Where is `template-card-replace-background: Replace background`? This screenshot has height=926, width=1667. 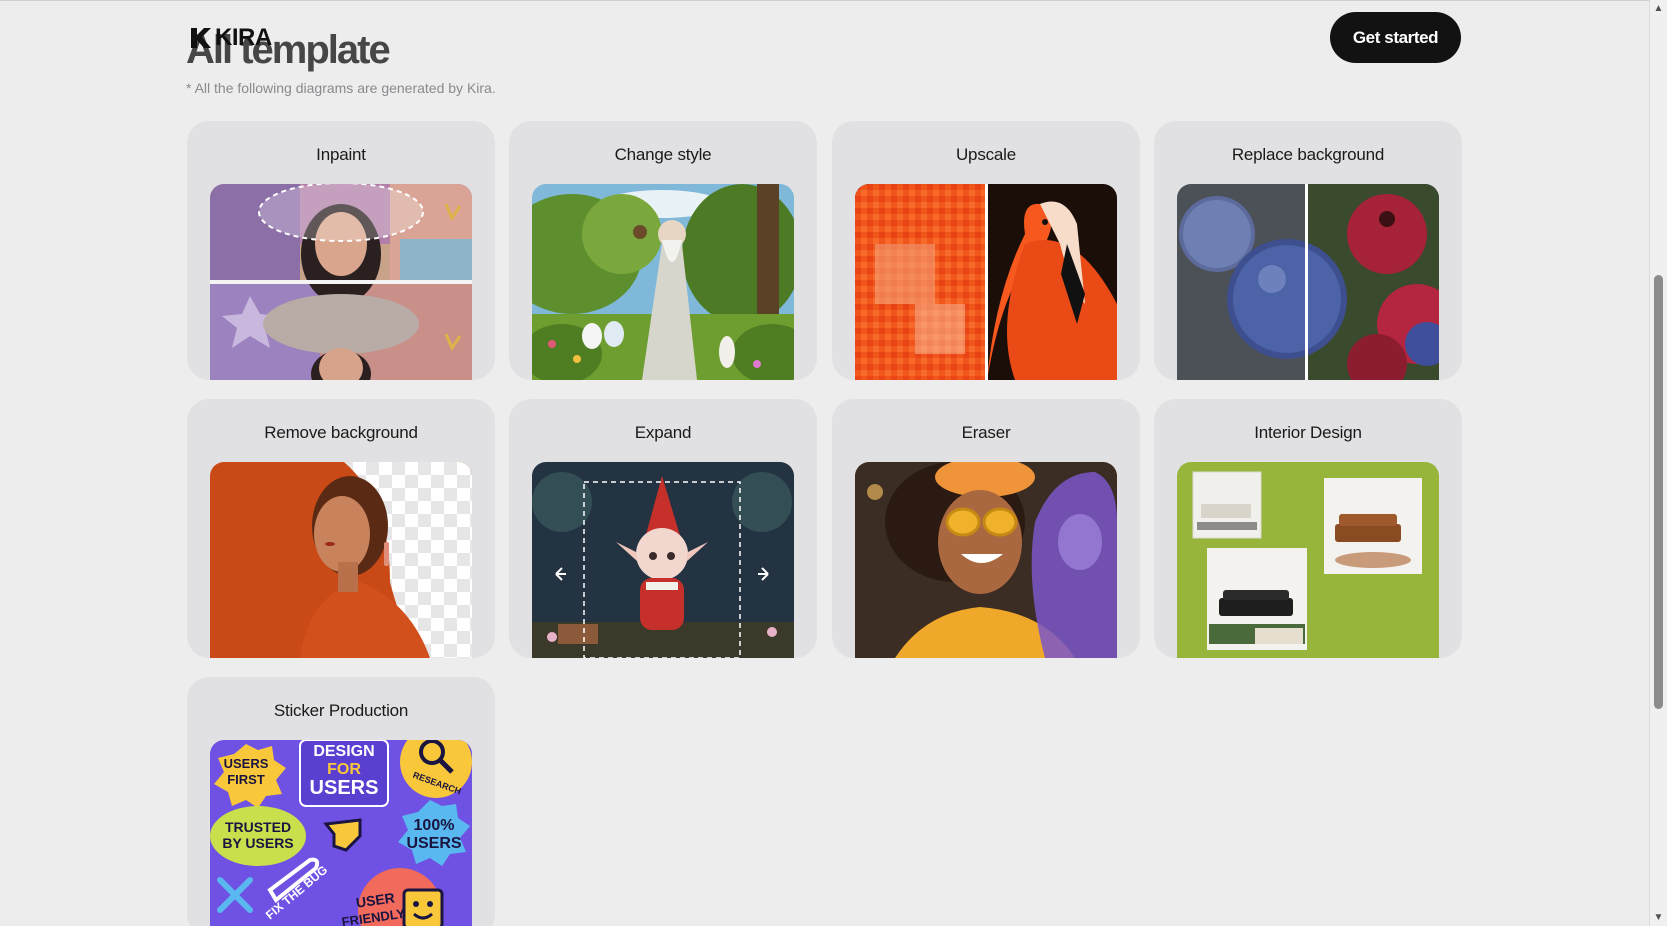 template-card-replace-background: Replace background is located at coordinates (1308, 250).